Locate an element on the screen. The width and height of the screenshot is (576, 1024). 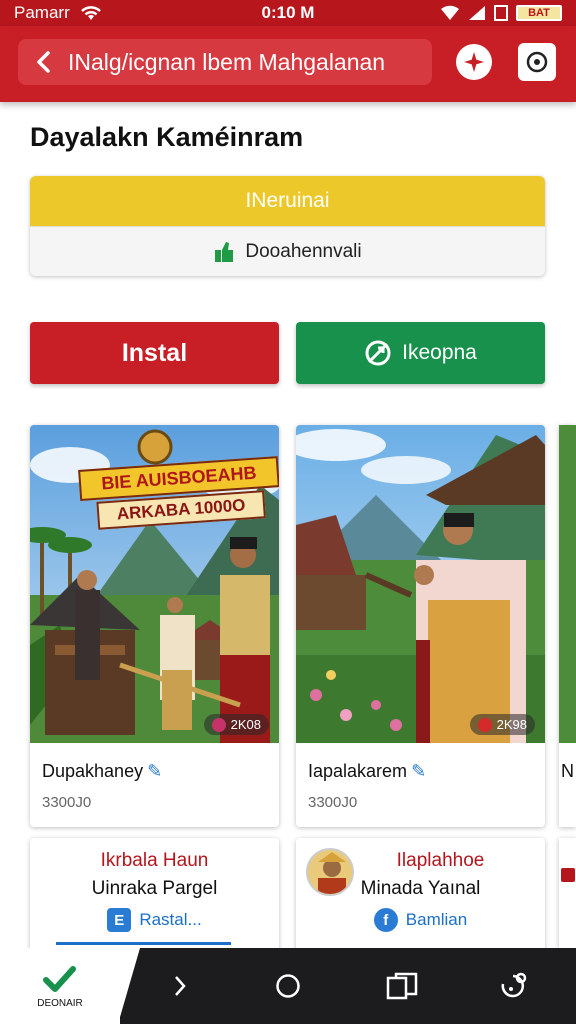
instagram-icon is located at coordinates (218, 724).